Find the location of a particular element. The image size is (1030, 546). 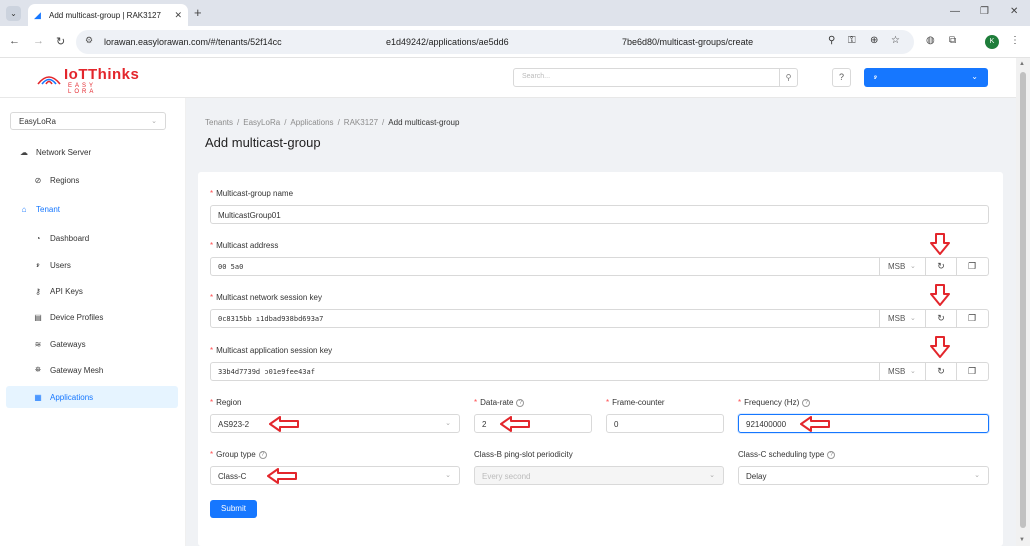

scroll-up-icon: ▲ is located at coordinates (1022, 64).